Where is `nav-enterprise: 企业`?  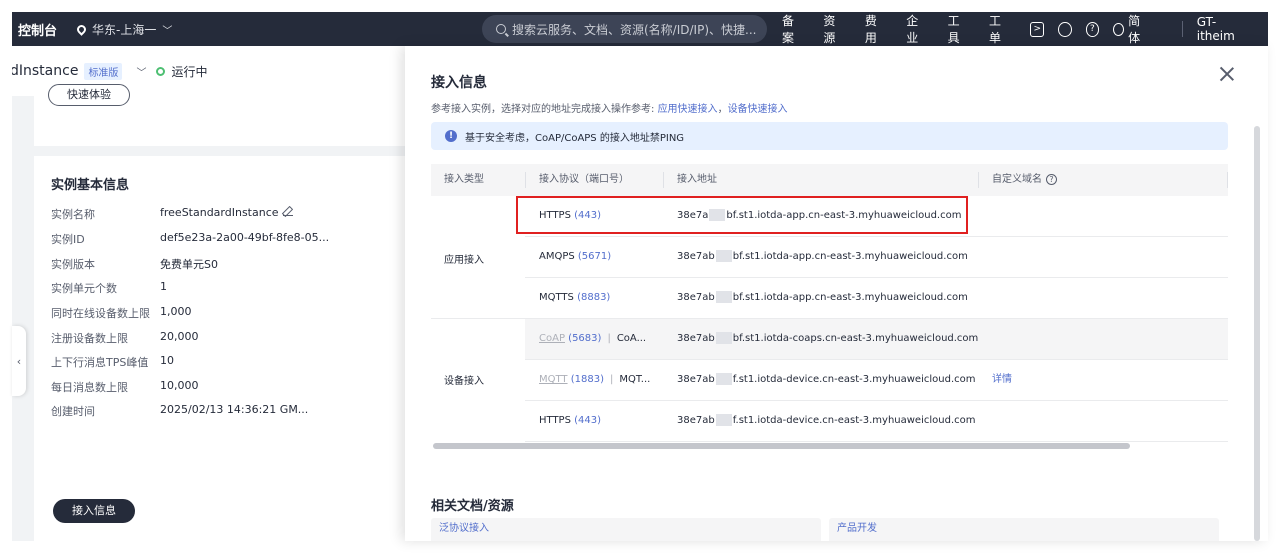
nav-enterprise: 企业 is located at coordinates (916, 29).